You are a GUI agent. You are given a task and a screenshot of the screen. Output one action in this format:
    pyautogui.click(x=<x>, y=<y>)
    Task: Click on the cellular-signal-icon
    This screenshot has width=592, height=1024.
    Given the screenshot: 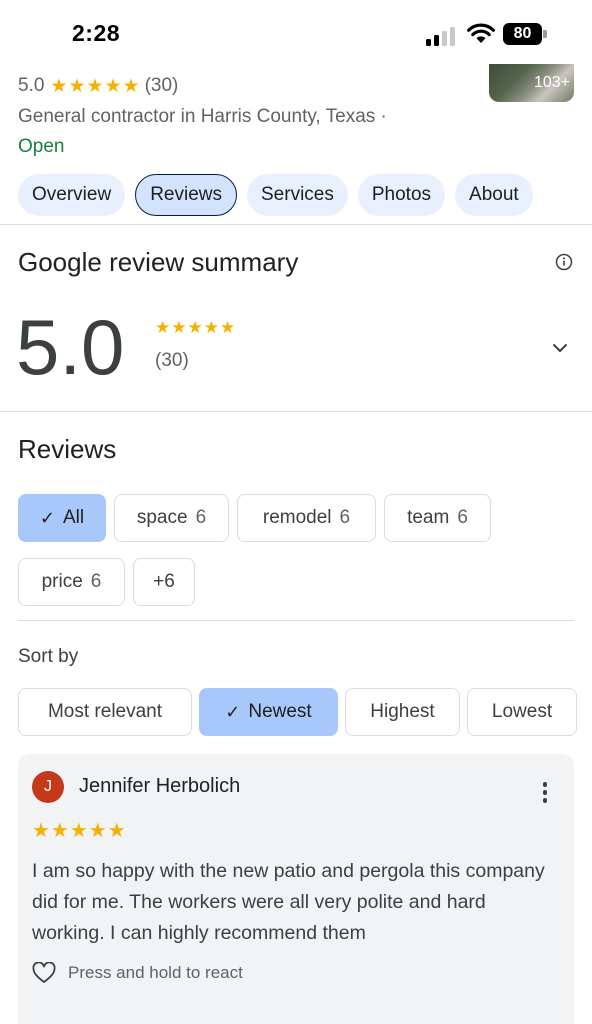 What is the action you would take?
    pyautogui.click(x=441, y=36)
    